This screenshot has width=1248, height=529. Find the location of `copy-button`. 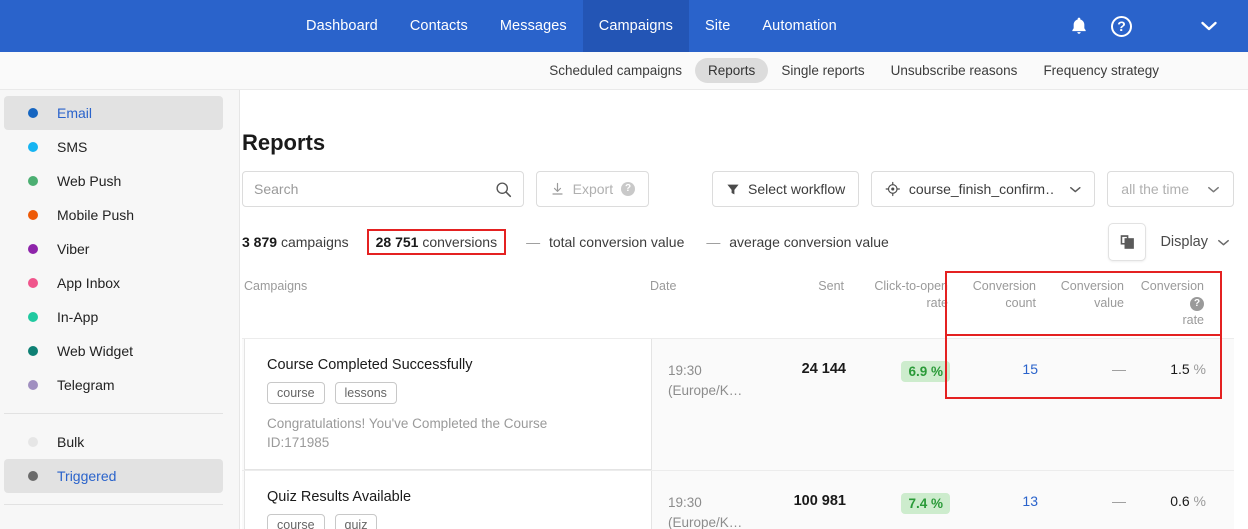

copy-button is located at coordinates (1127, 242).